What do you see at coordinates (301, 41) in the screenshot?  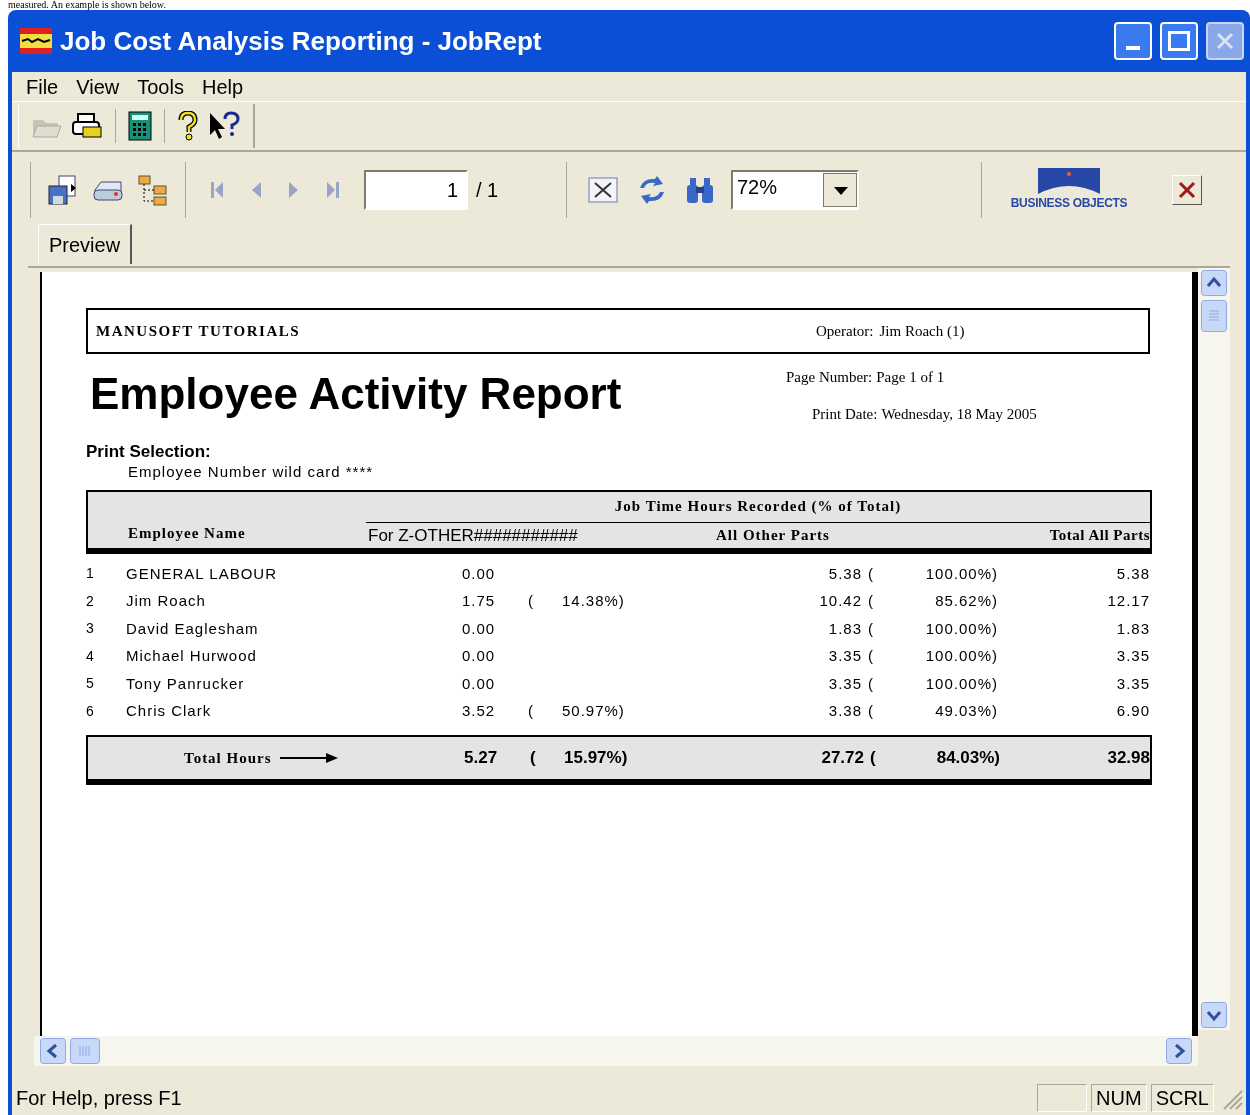 I see `window-title: Job Cost Analysis Reporting - JobRept` at bounding box center [301, 41].